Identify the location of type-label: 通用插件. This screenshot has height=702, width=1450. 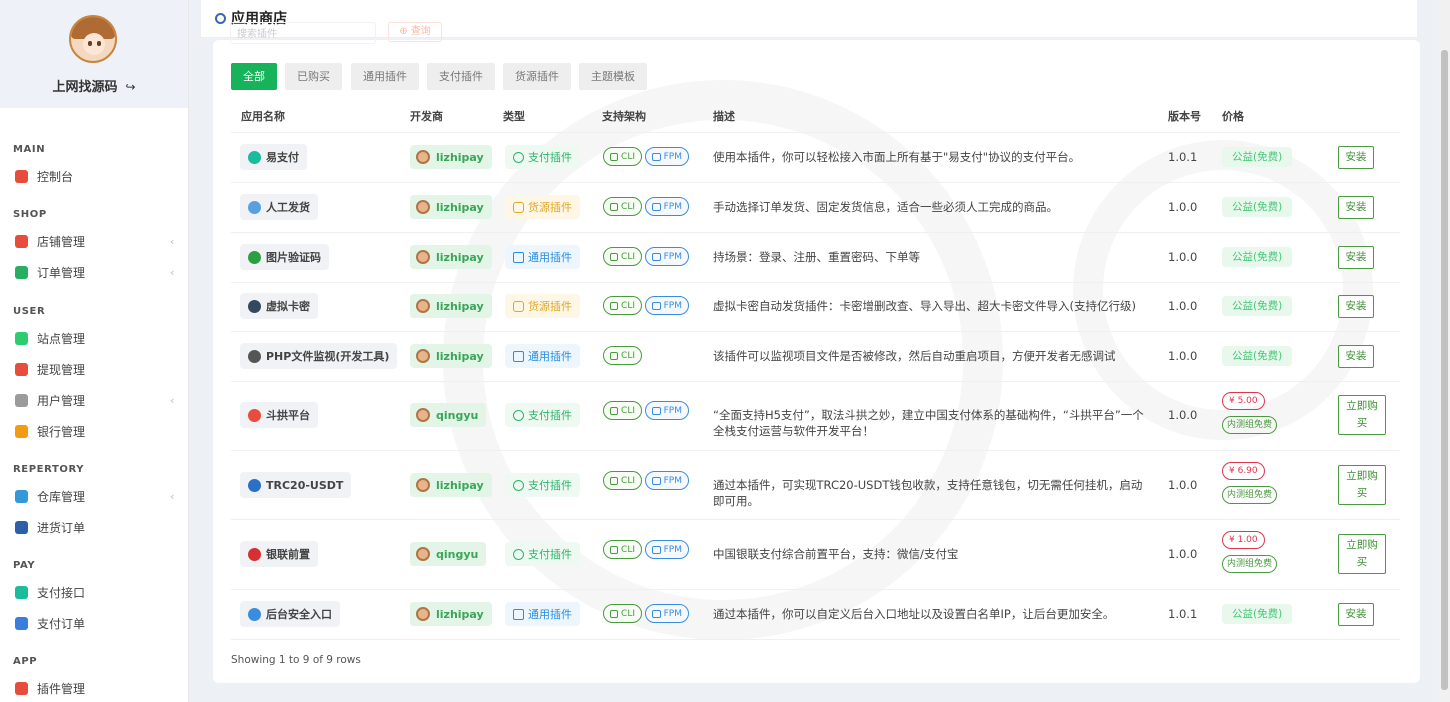
(550, 356).